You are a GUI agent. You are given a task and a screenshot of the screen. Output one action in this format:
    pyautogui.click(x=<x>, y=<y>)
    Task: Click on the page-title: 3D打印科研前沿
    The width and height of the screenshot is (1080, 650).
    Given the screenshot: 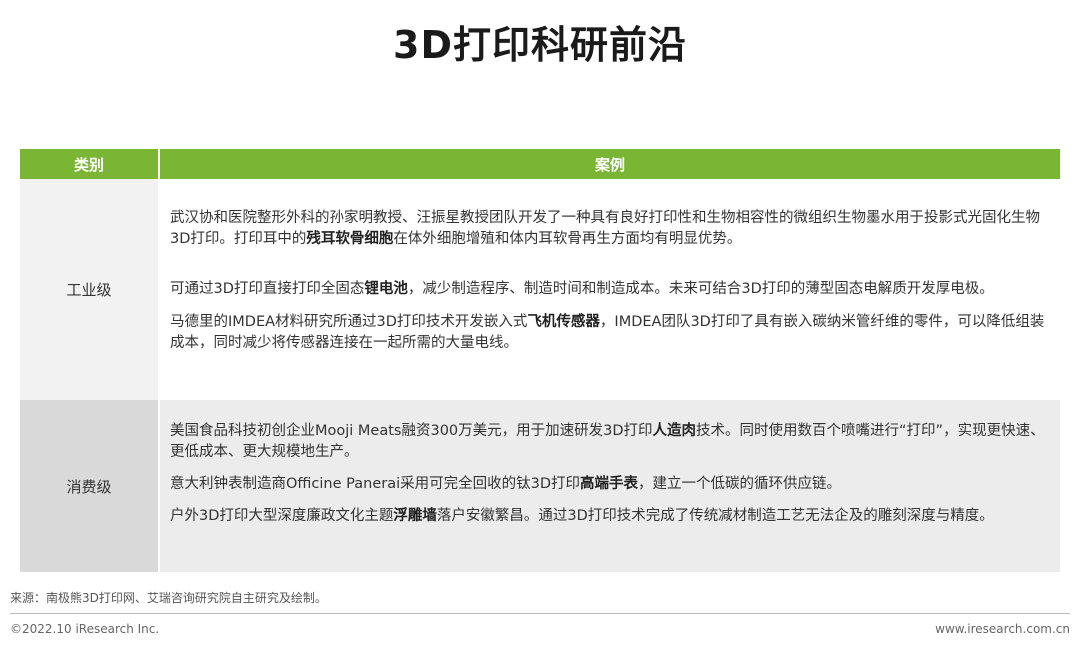 What is the action you would take?
    pyautogui.click(x=540, y=45)
    